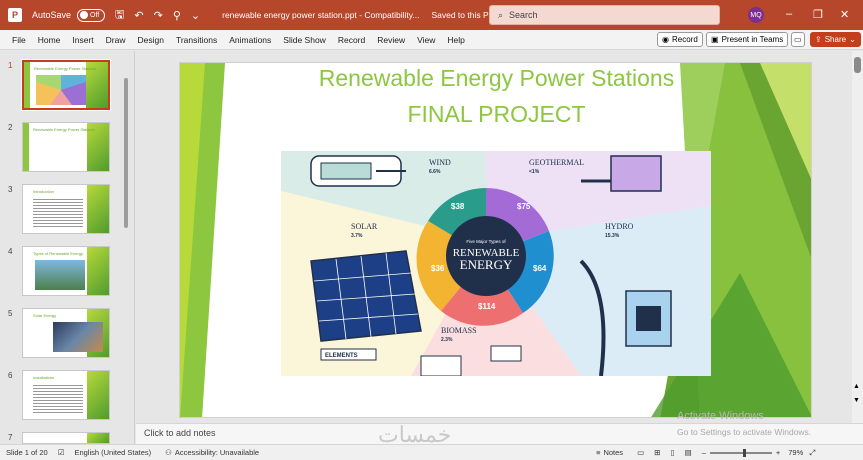  Describe the element at coordinates (752, 39) in the screenshot. I see `present-label: Present in Teams` at that location.